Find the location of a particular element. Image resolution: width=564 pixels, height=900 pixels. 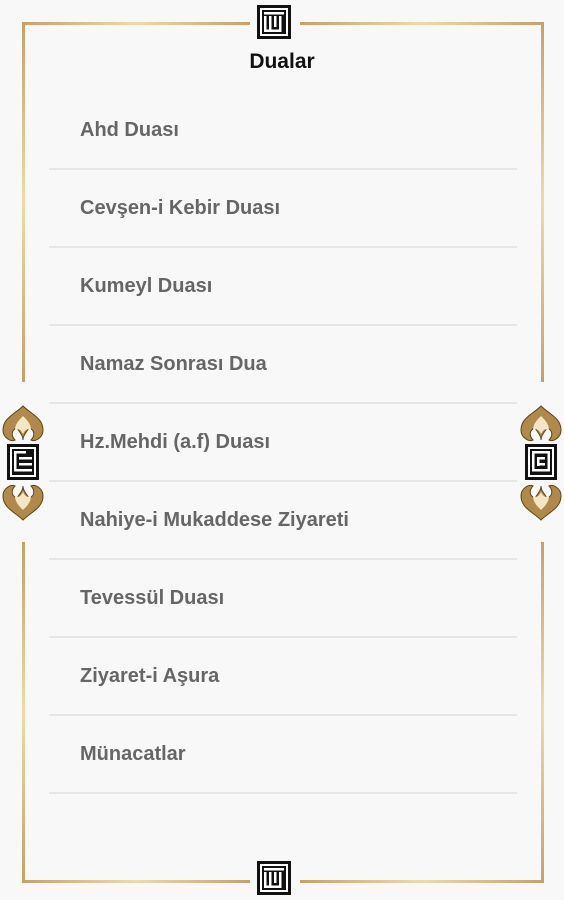

frame-top-right-line is located at coordinates (422, 23).